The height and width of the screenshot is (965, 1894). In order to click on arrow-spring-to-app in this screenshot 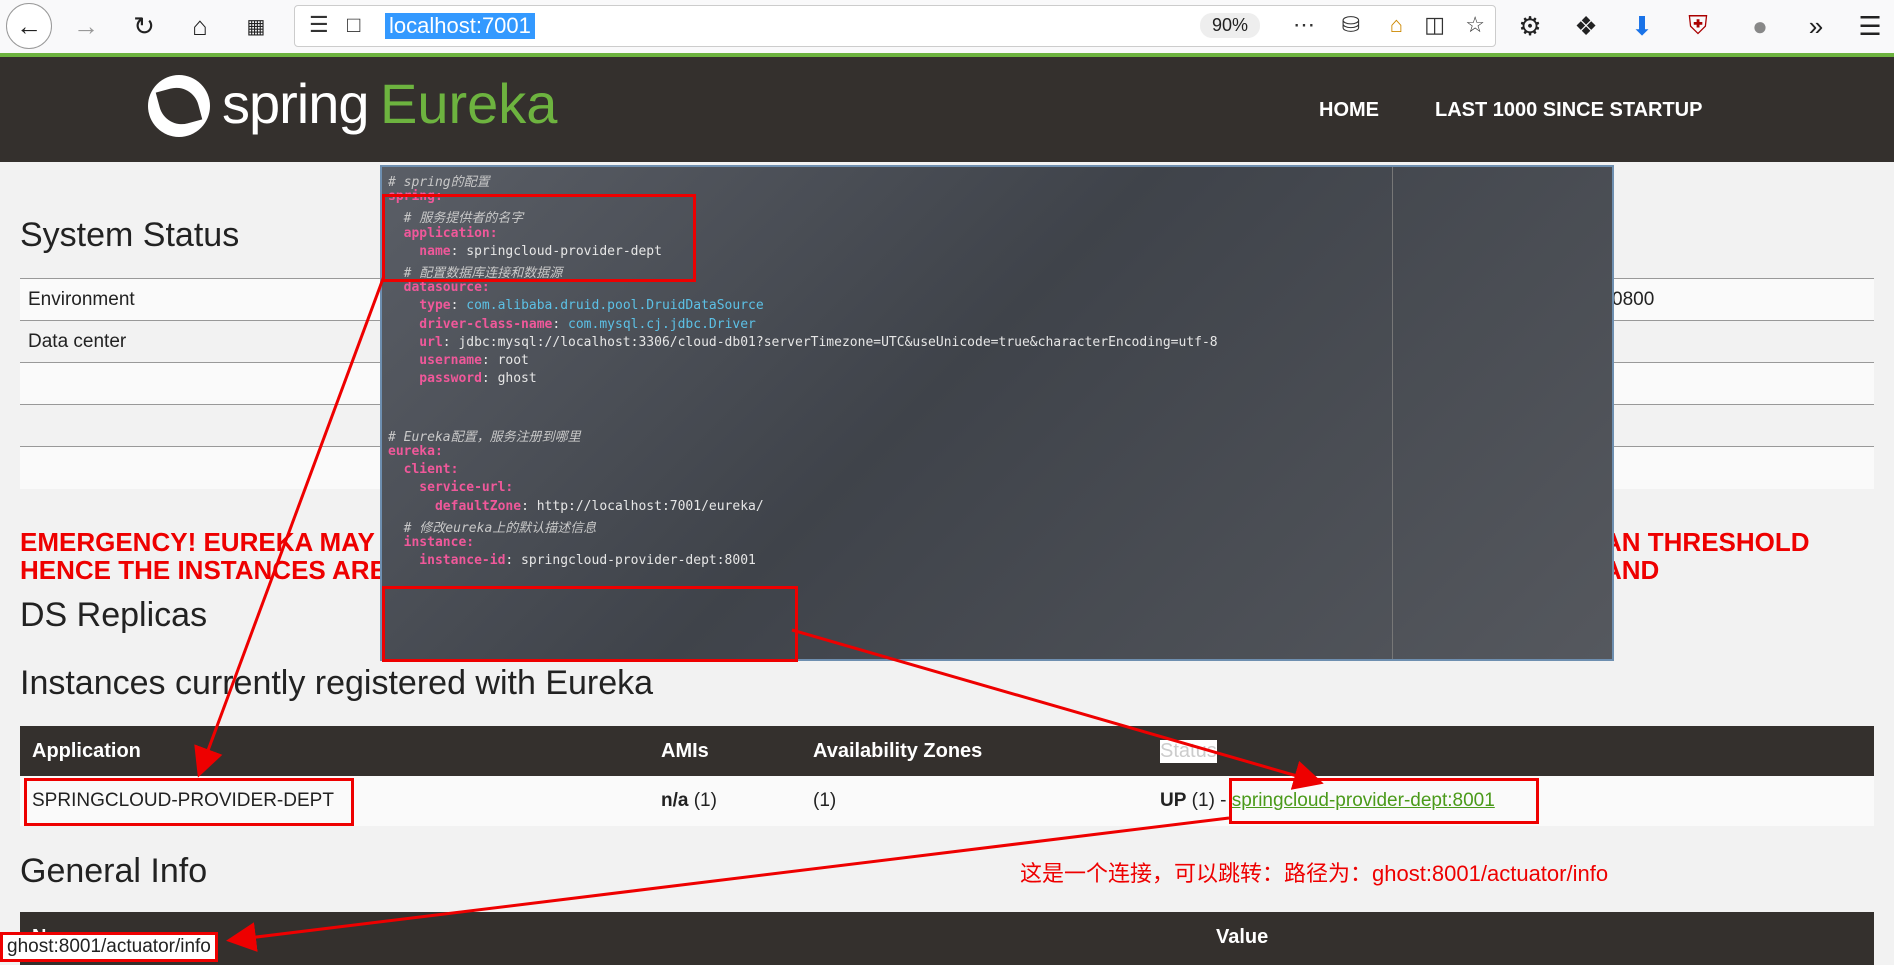, I will do `click(290, 526)`.